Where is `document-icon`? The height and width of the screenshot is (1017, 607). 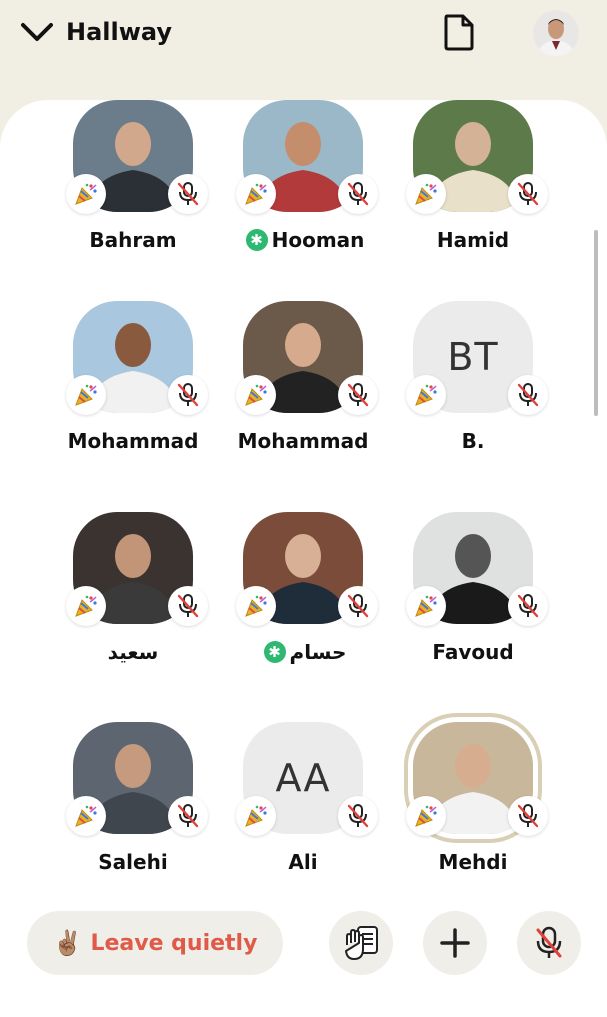
document-icon is located at coordinates (459, 32).